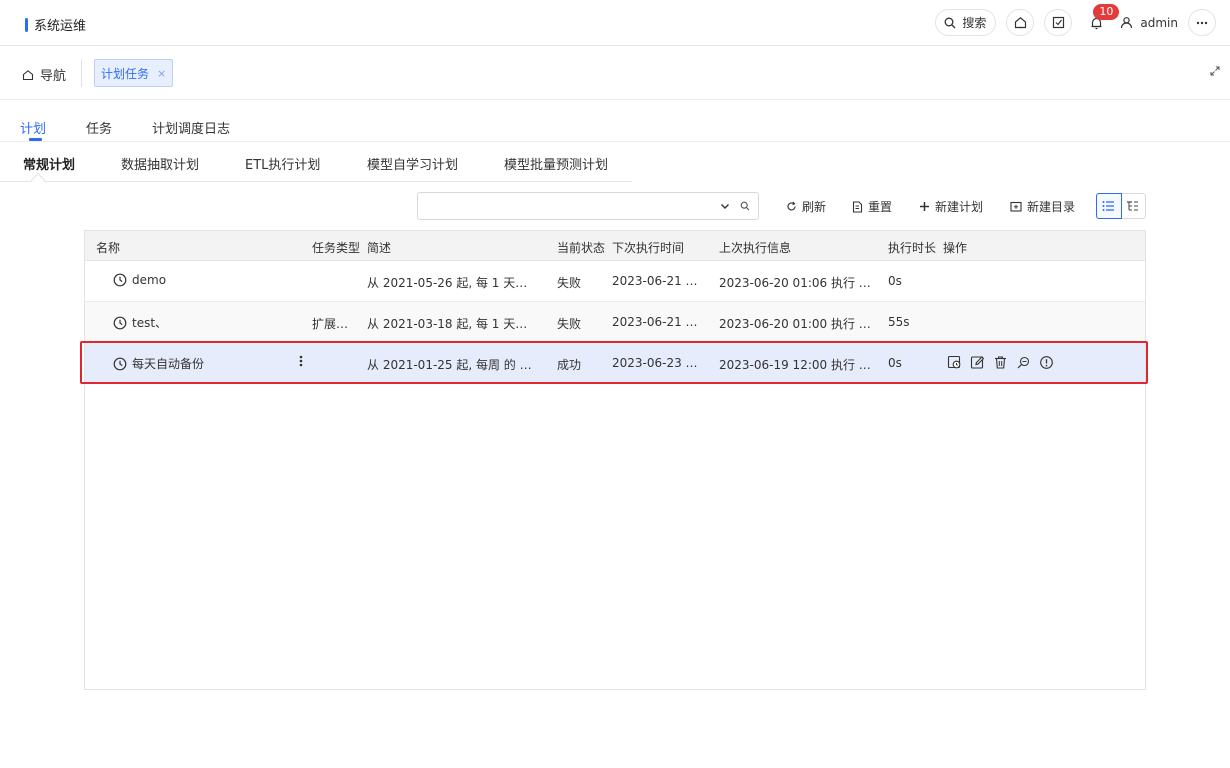 The image size is (1230, 768). What do you see at coordinates (569, 283) in the screenshot?
I see `status: 失败` at bounding box center [569, 283].